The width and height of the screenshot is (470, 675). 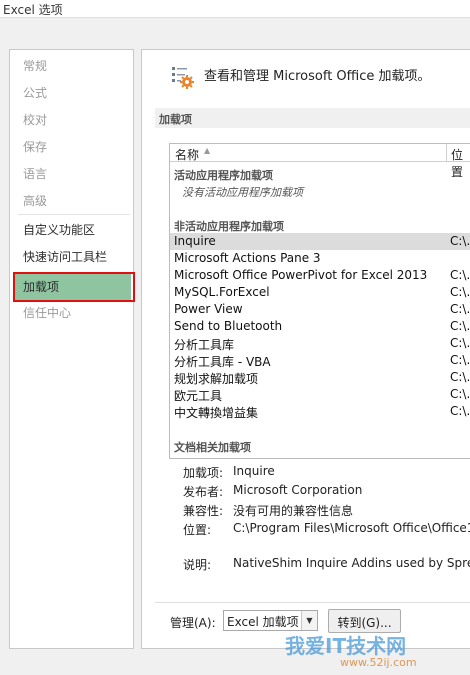 I want to click on sidebar-item-language: 语言, so click(x=35, y=173).